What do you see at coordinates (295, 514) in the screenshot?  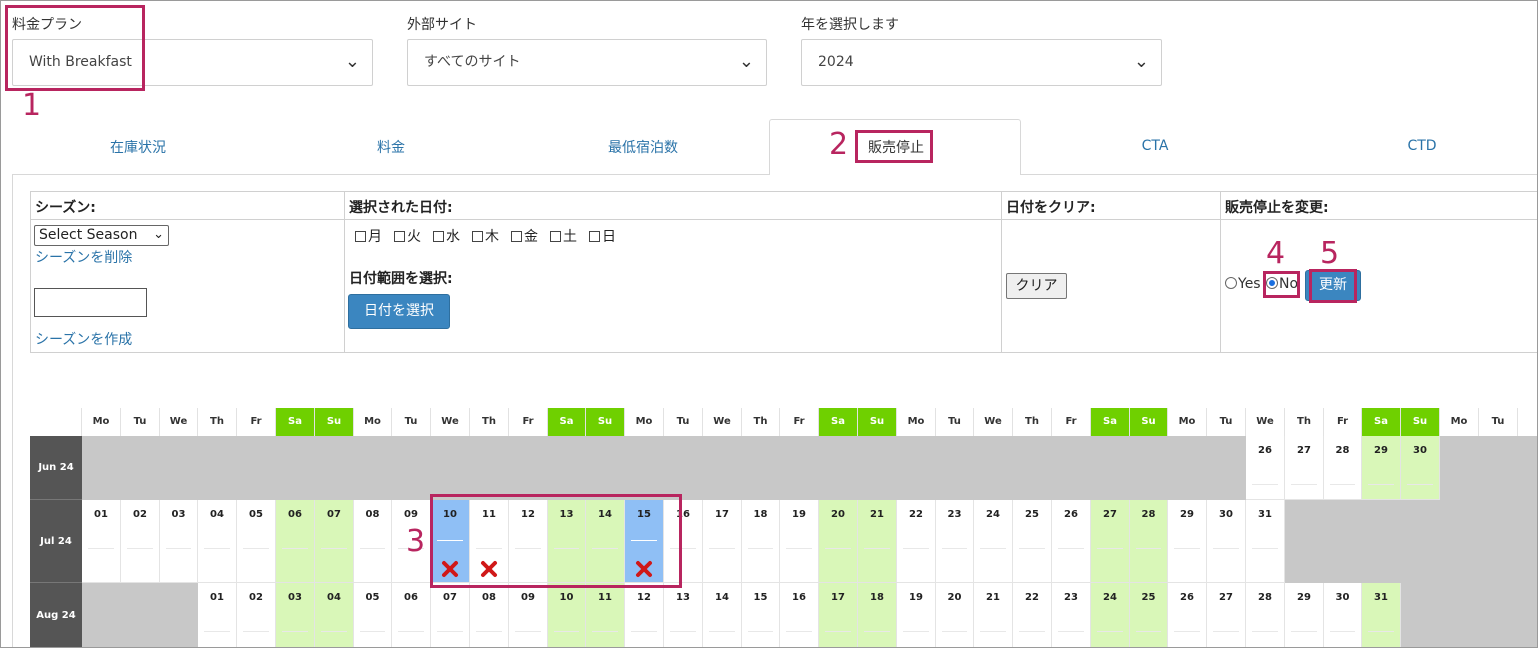 I see `calendar-day-number: 06` at bounding box center [295, 514].